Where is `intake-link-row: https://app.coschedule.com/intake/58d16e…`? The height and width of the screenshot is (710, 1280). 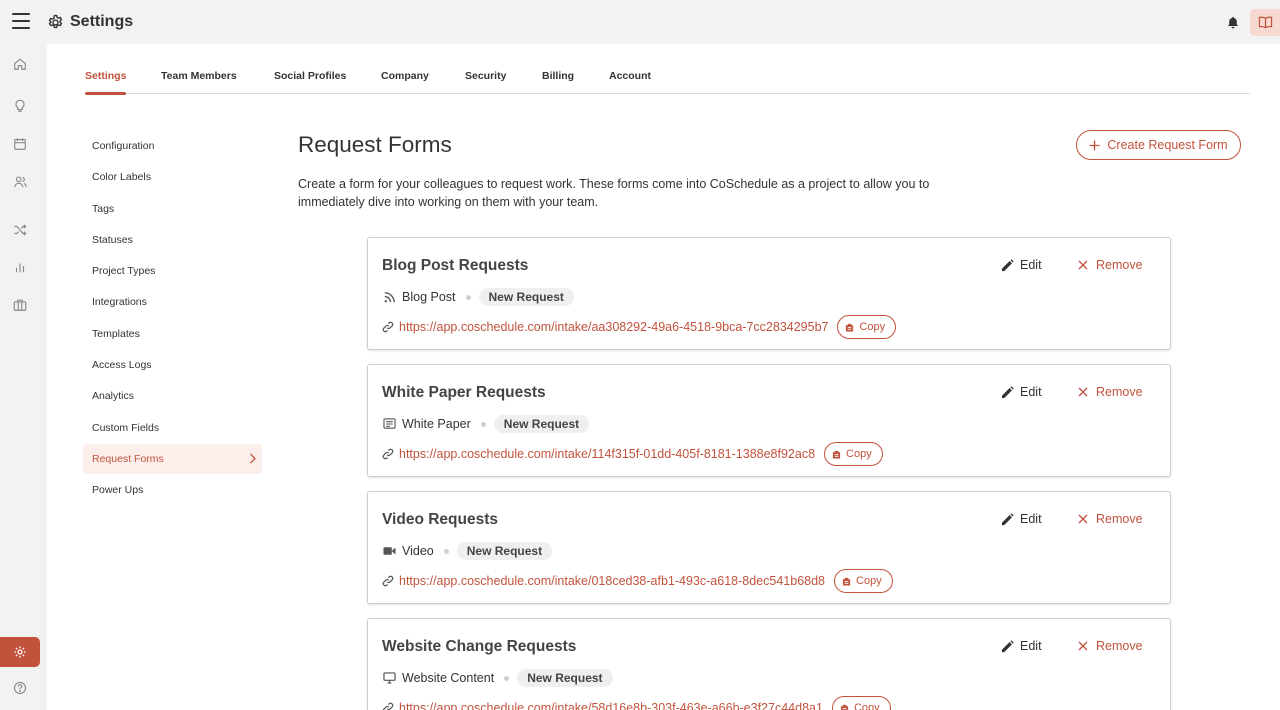 intake-link-row: https://app.coschedule.com/intake/58d16e… is located at coordinates (636, 702).